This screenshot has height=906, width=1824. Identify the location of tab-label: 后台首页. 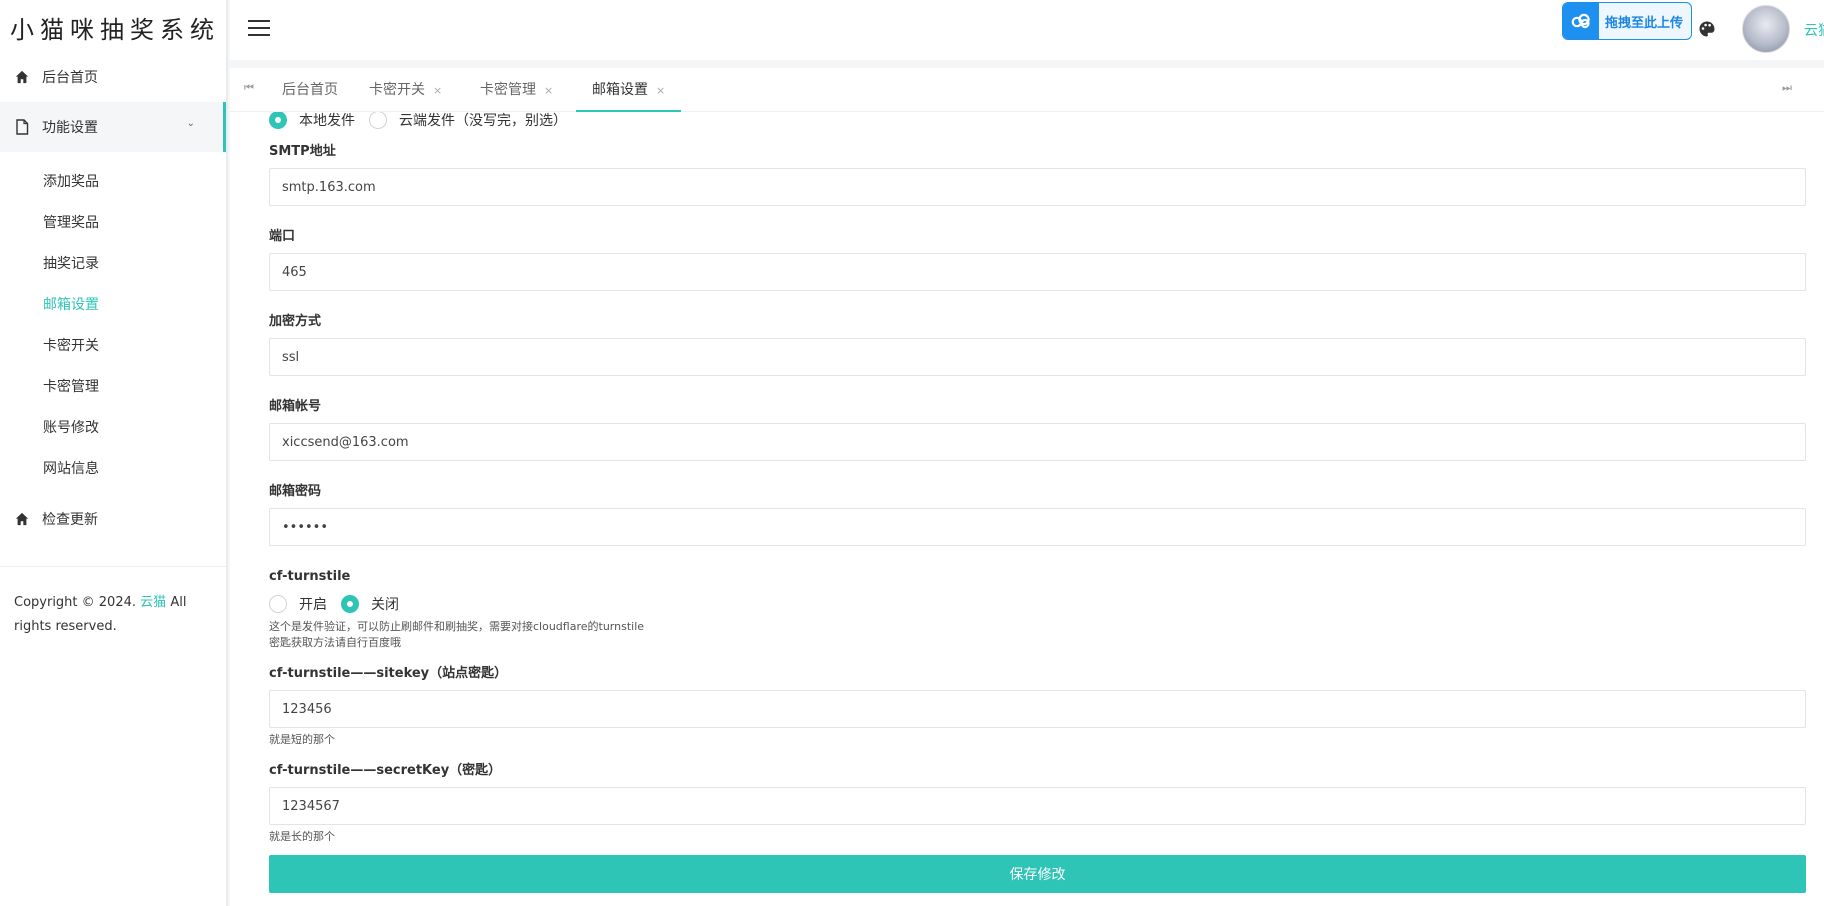
(310, 90).